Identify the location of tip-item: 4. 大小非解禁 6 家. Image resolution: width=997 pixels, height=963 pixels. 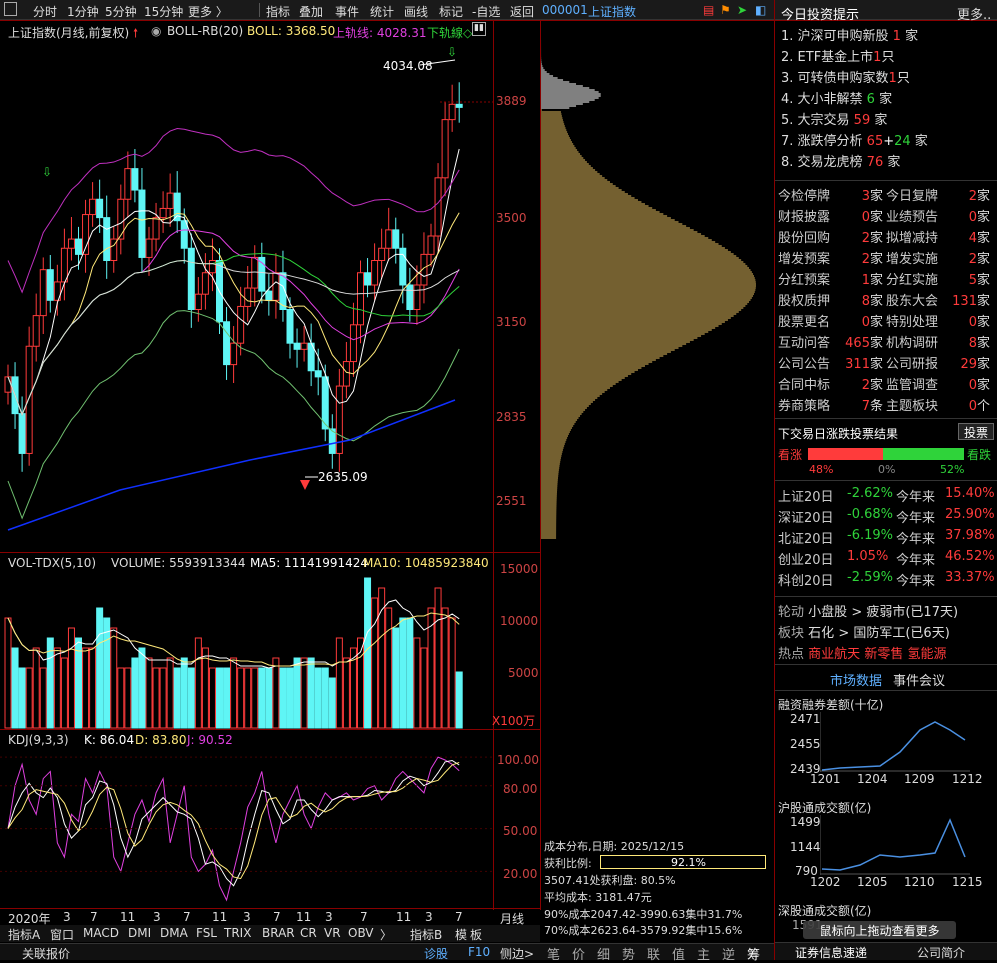
(836, 97).